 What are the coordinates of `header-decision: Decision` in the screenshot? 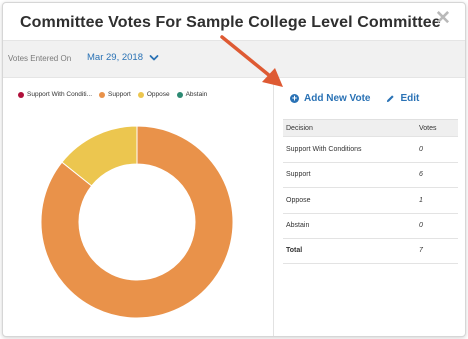 It's located at (299, 128).